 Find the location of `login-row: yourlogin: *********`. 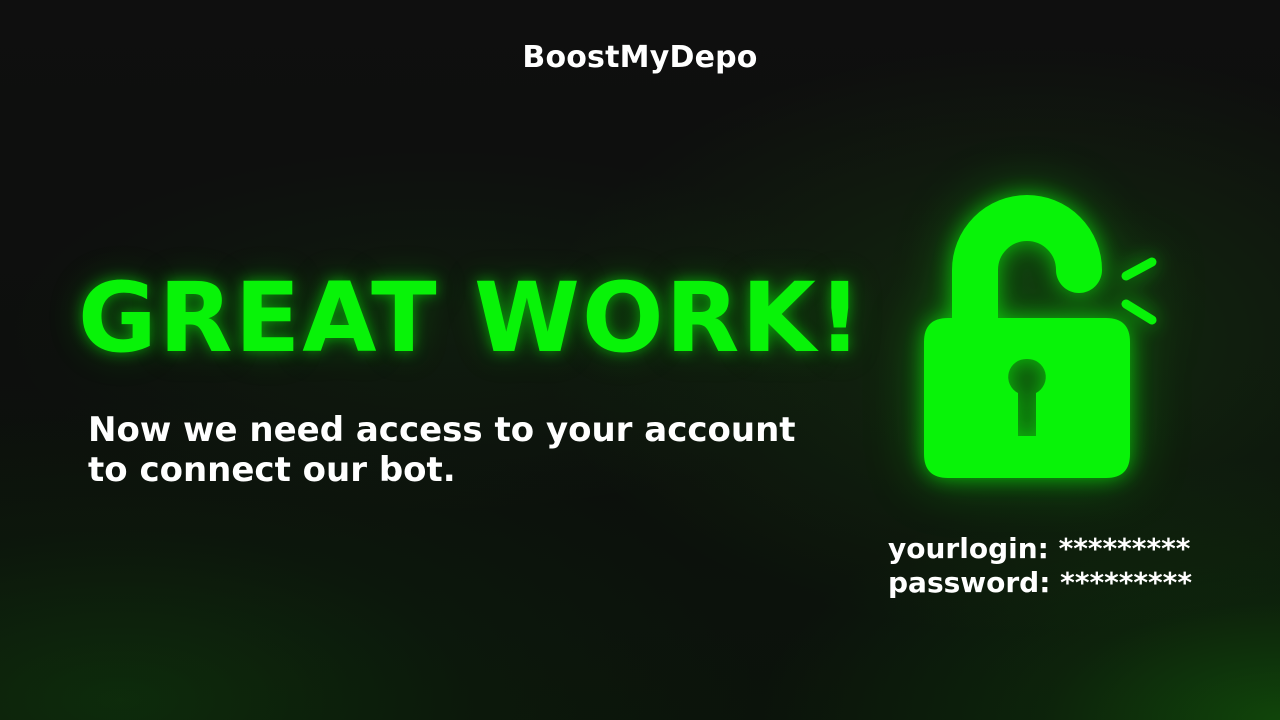

login-row: yourlogin: ********* is located at coordinates (1040, 549).